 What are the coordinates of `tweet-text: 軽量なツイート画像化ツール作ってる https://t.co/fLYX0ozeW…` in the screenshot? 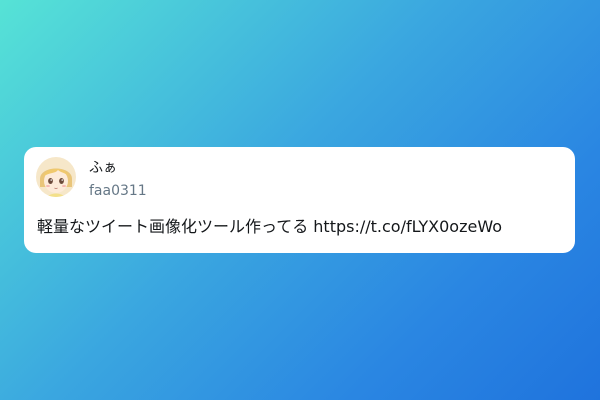 It's located at (270, 226).